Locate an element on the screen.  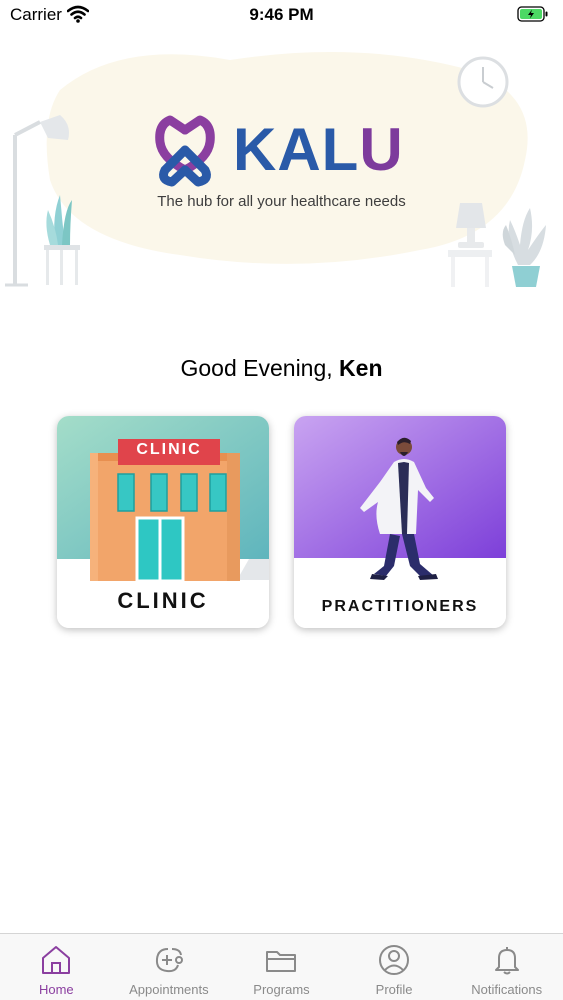
potted-plant-icon is located at coordinates (524, 247).